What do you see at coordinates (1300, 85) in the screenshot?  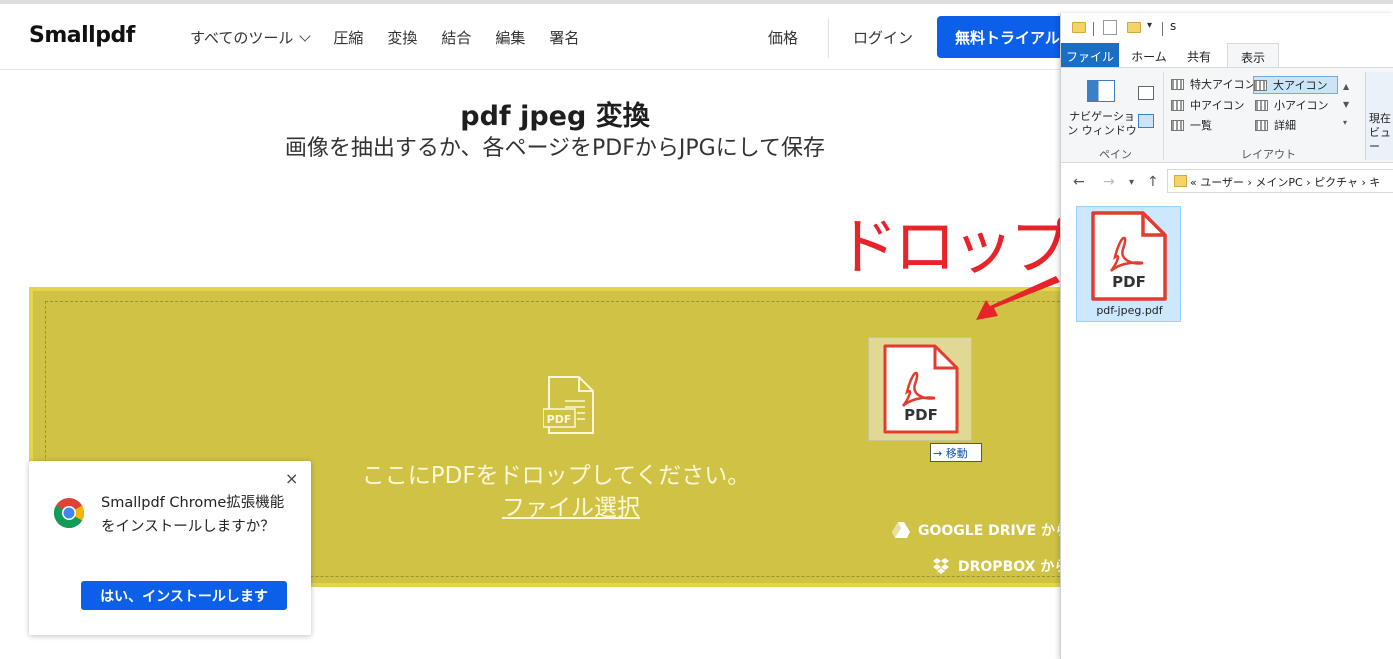 I see `layout-option-label: 大アイコン` at bounding box center [1300, 85].